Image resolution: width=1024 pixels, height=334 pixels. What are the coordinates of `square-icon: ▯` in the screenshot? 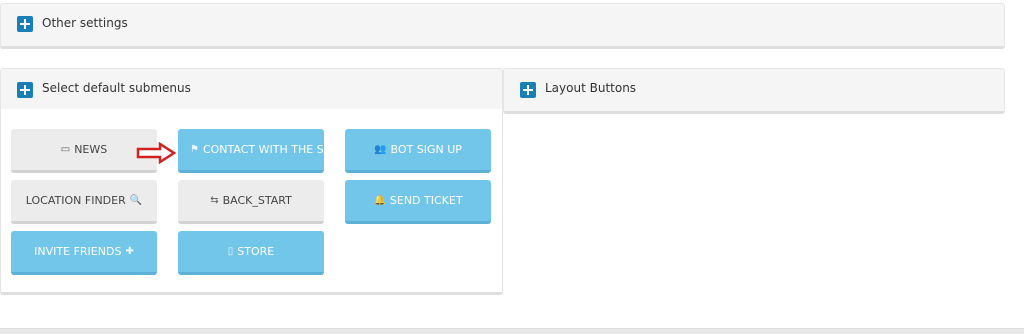 It's located at (230, 251).